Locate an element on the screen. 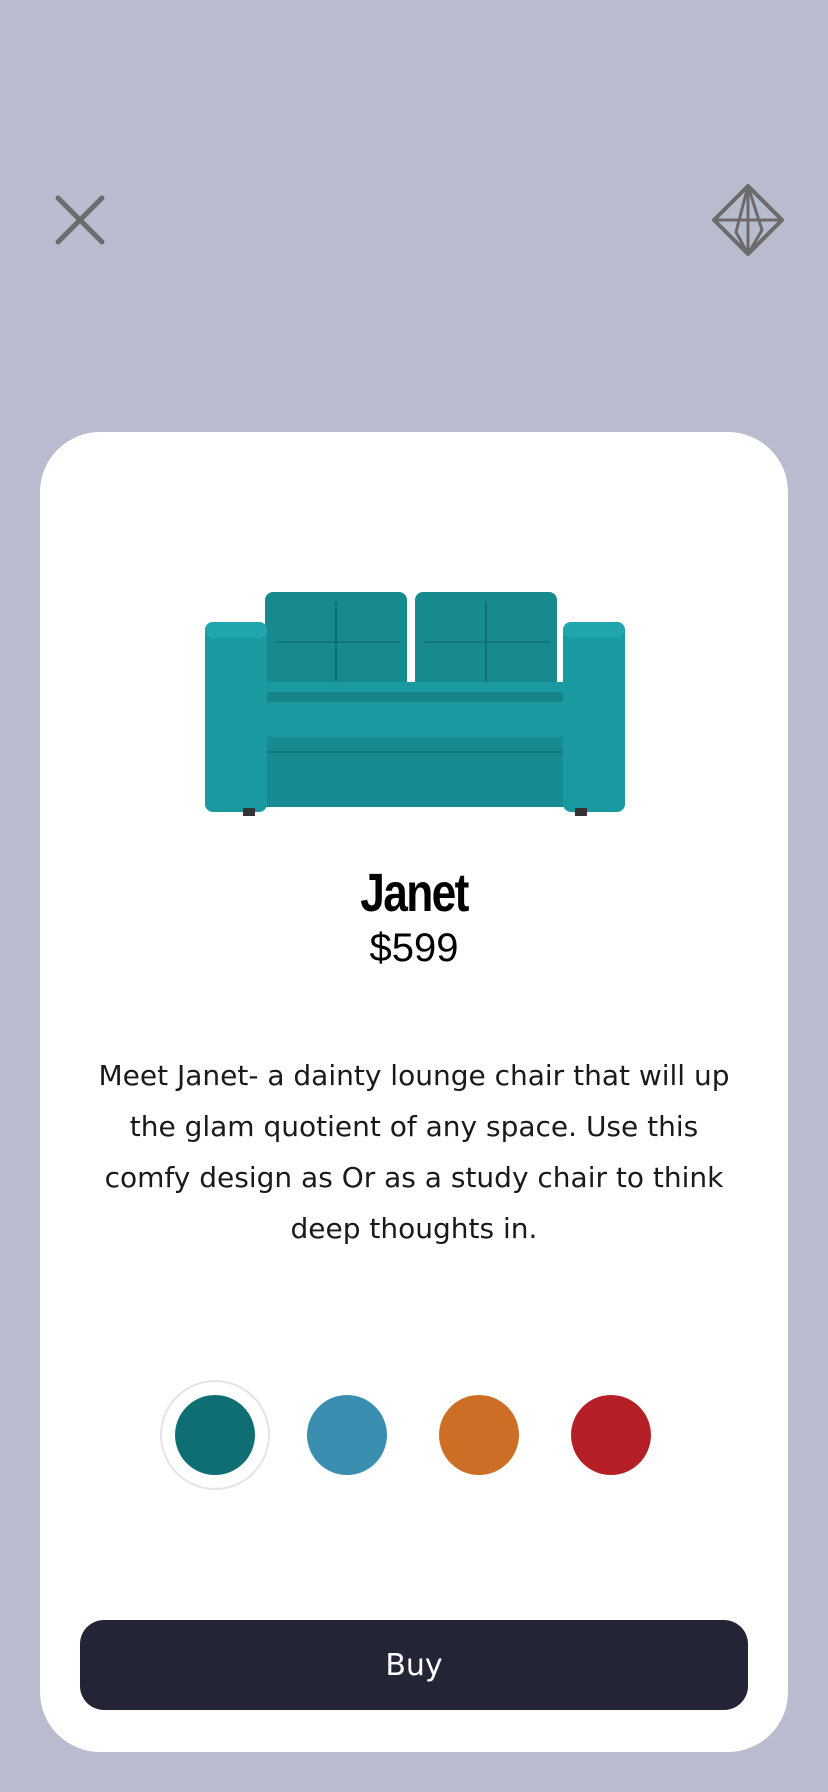 The image size is (828, 1792). color-option-red is located at coordinates (611, 1435).